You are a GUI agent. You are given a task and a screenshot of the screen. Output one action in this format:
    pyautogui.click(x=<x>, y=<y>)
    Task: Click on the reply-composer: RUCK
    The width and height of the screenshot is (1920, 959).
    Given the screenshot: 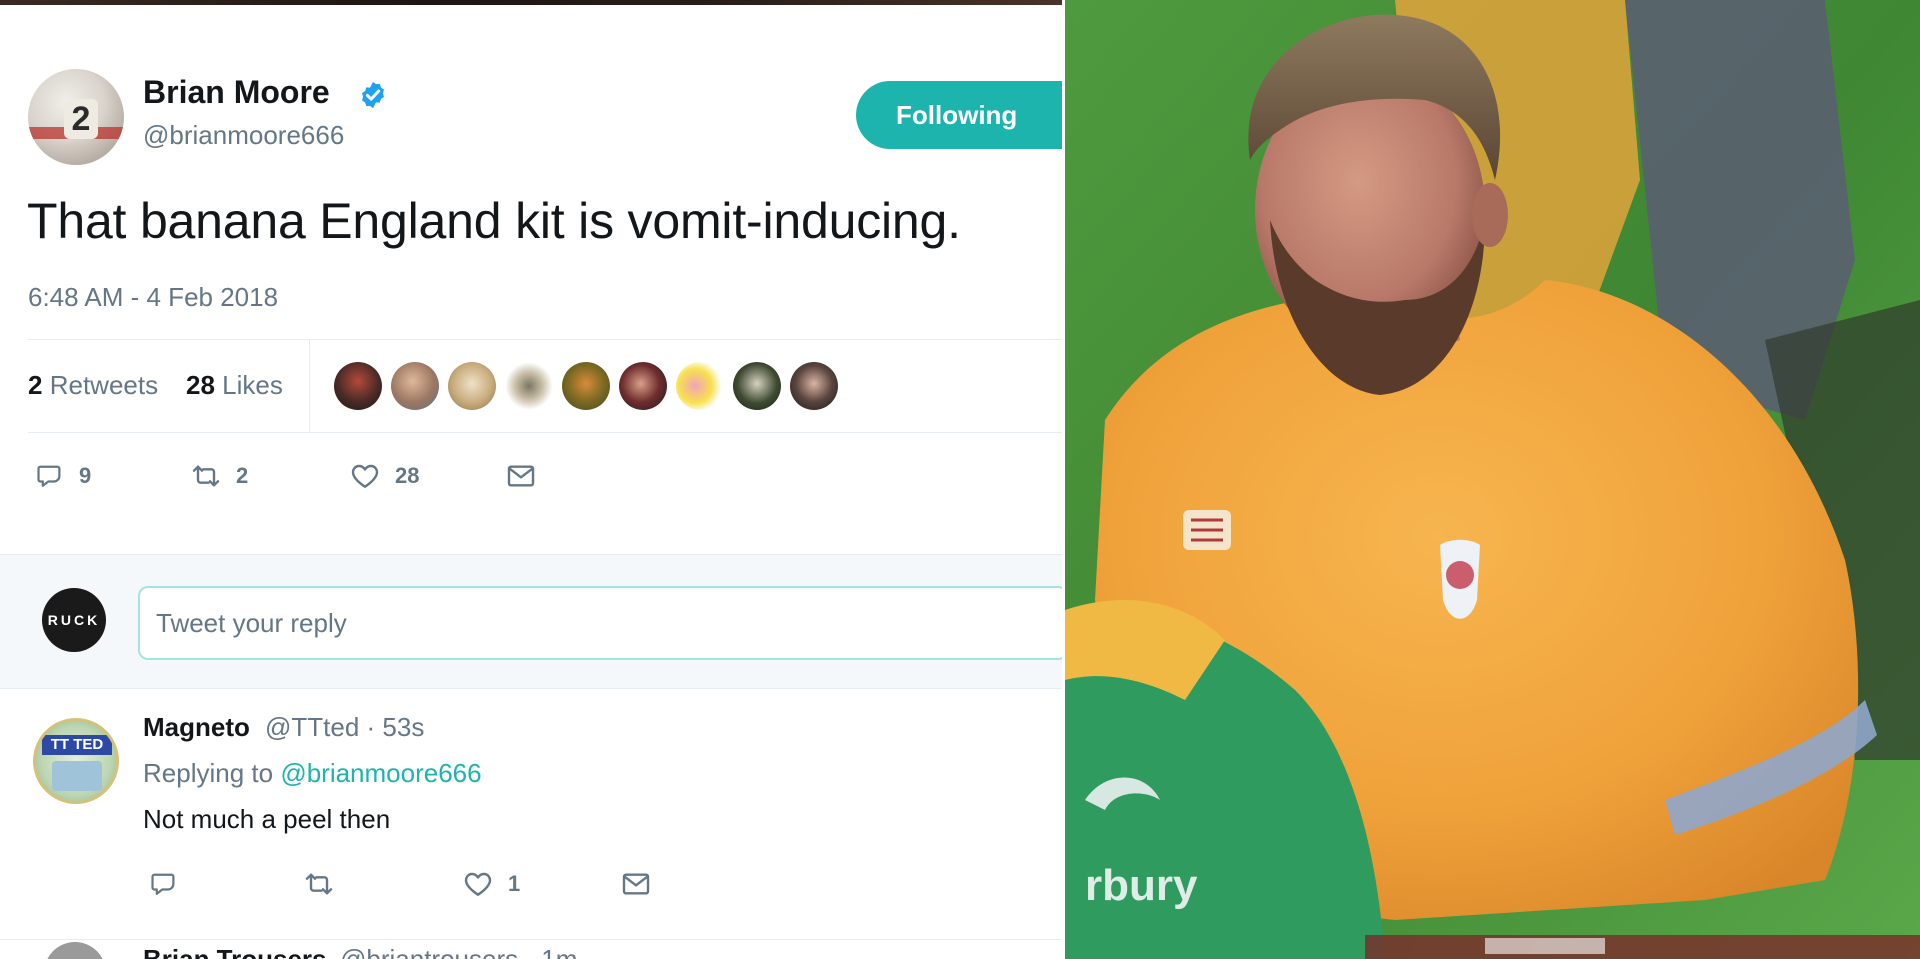 What is the action you would take?
    pyautogui.click(x=531, y=621)
    